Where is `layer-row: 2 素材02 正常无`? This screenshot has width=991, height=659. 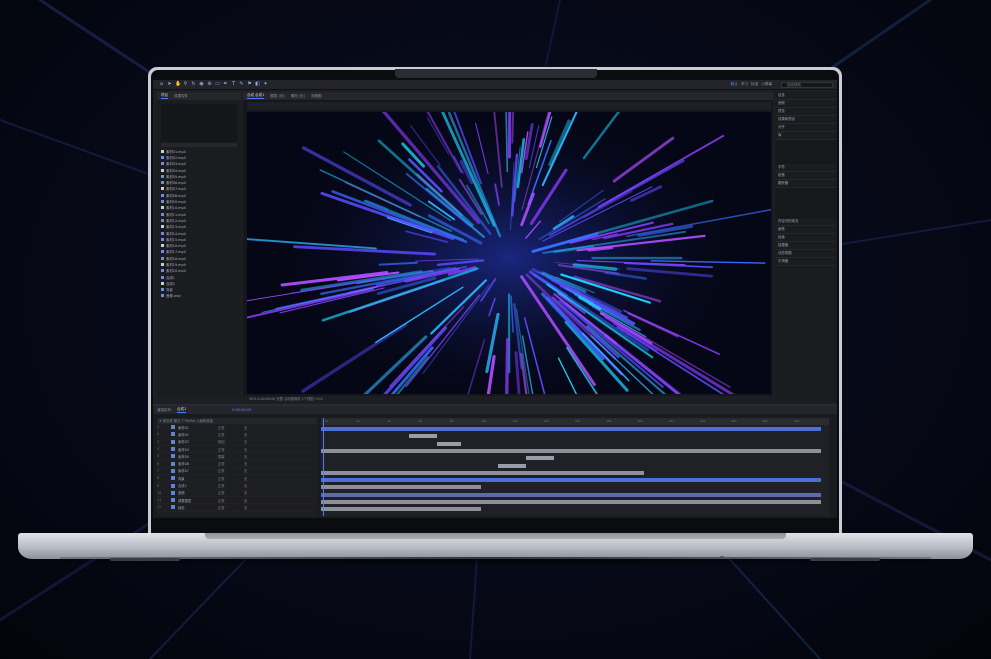
layer-row: 2 素材02 正常无 is located at coordinates (237, 435).